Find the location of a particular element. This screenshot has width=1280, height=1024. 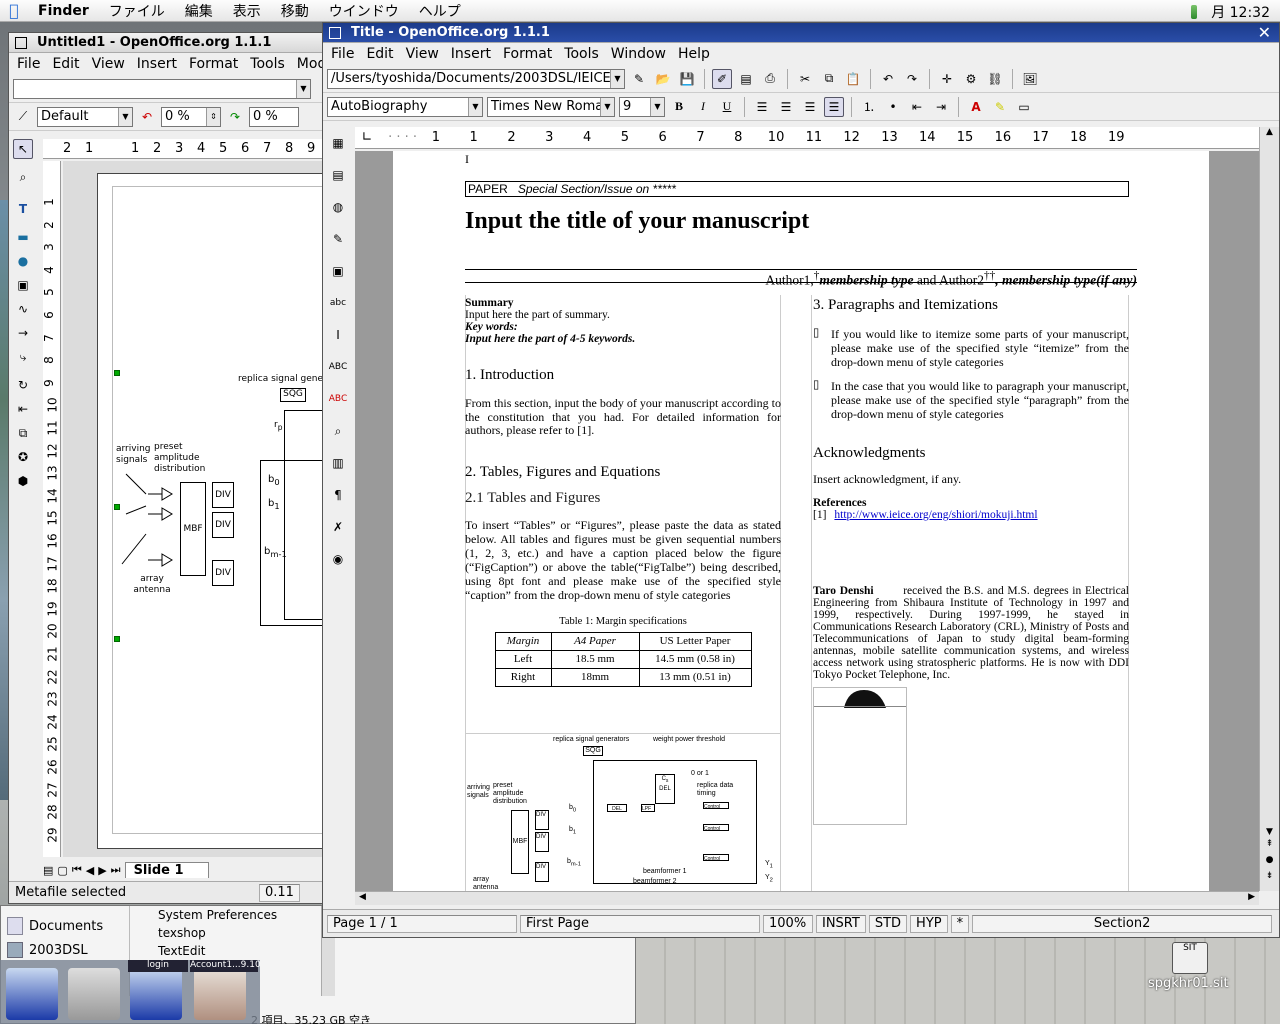

underline-icon: U is located at coordinates (727, 107).